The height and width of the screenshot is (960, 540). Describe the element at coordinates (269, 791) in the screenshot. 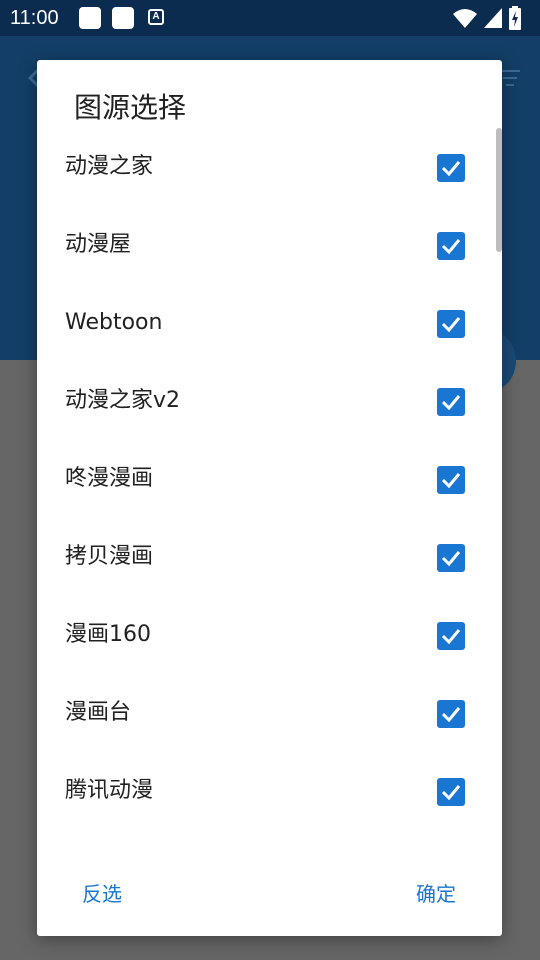

I see `list-item: 腾讯动漫` at that location.